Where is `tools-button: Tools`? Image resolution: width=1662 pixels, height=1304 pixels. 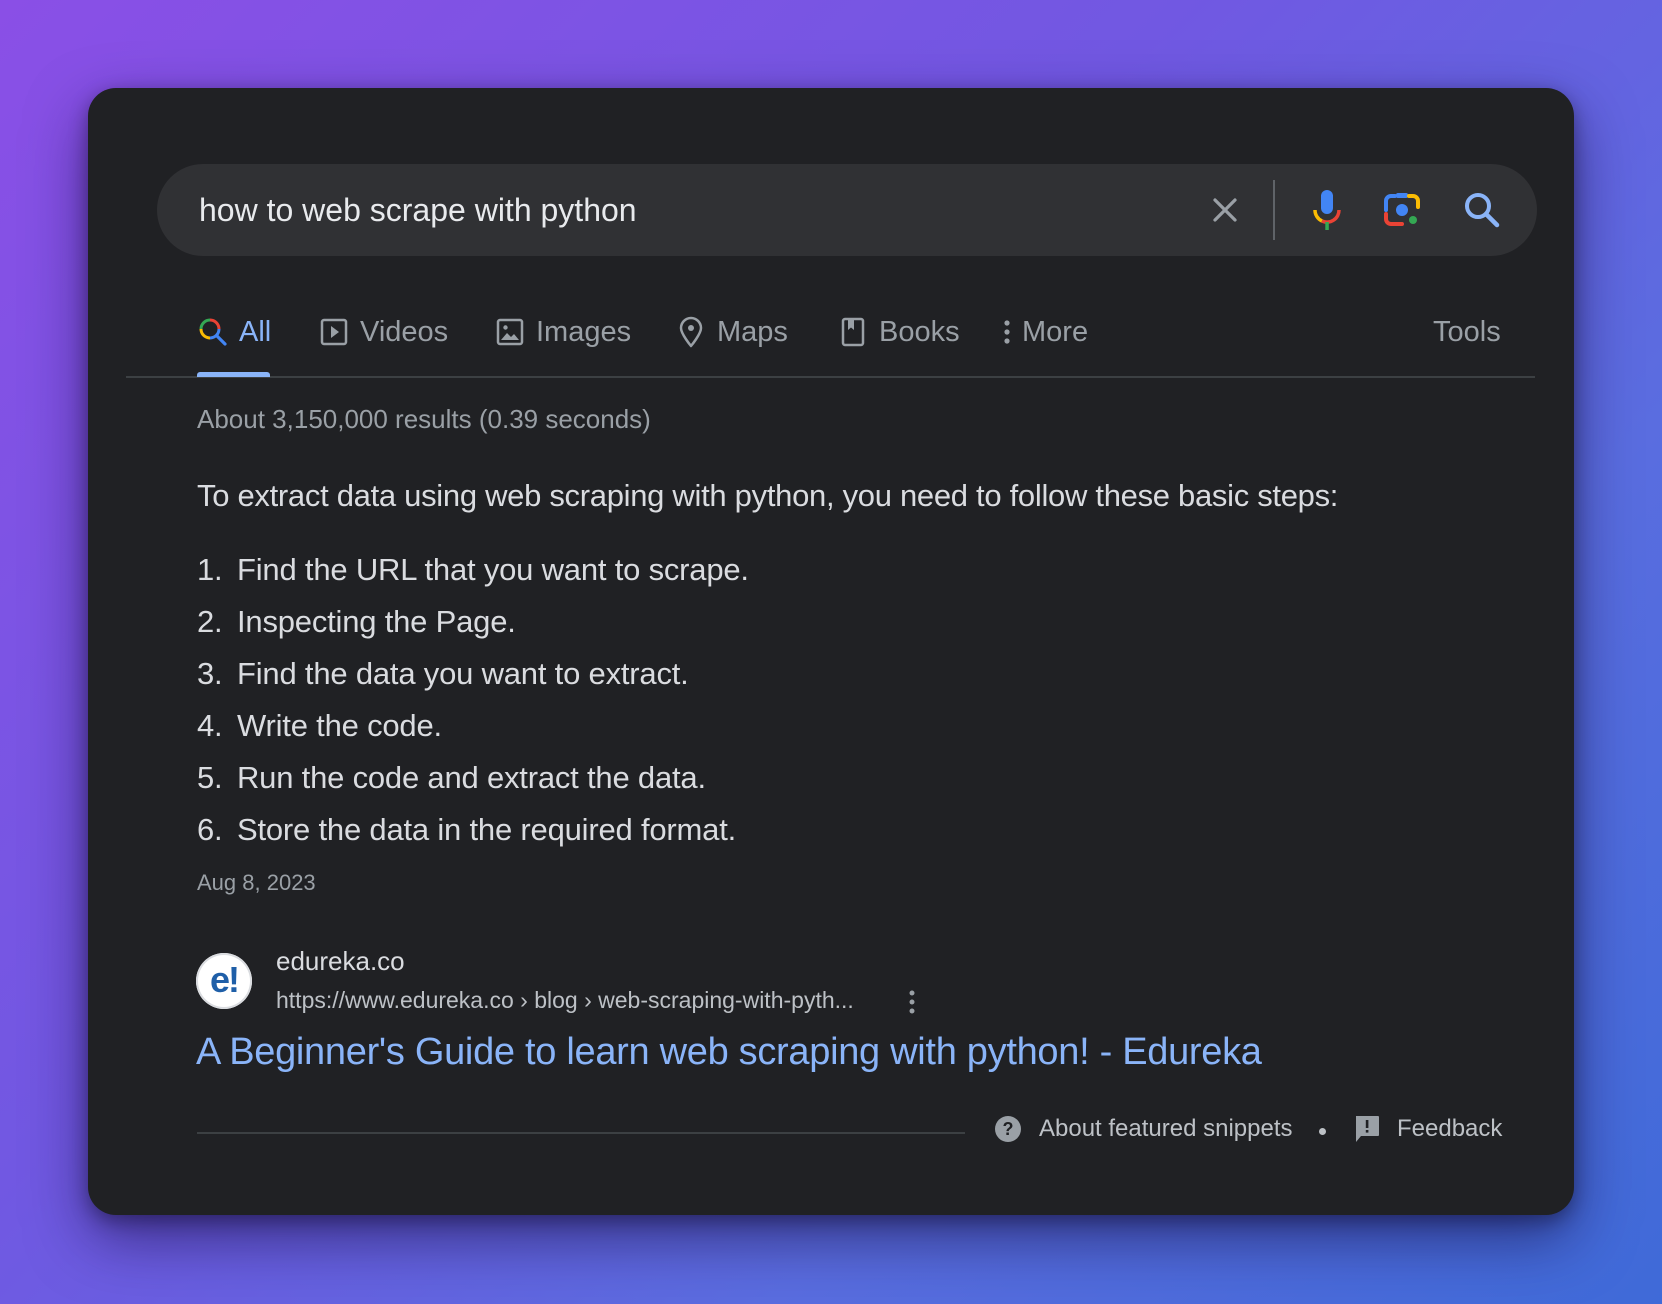 tools-button: Tools is located at coordinates (1467, 332).